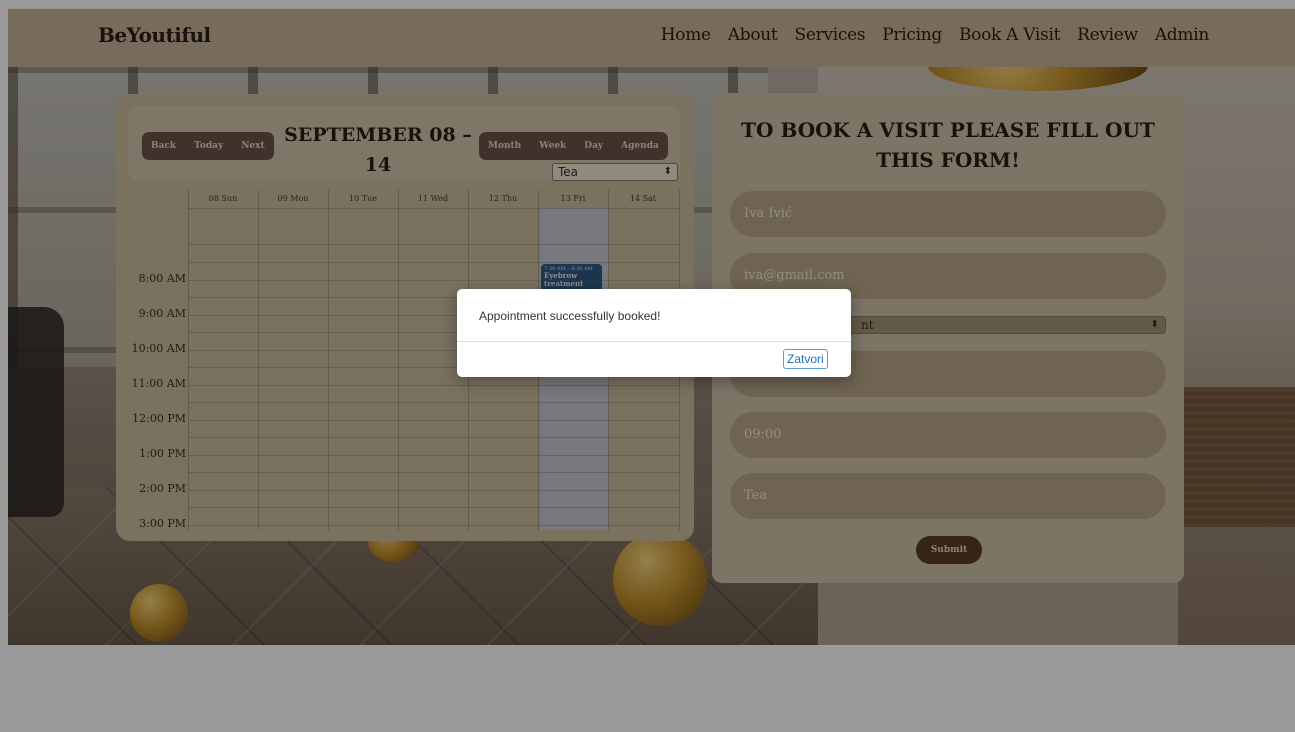 Image resolution: width=1295 pixels, height=732 pixels. Describe the element at coordinates (805, 359) in the screenshot. I see `close-dialog-button: Zatvori` at that location.